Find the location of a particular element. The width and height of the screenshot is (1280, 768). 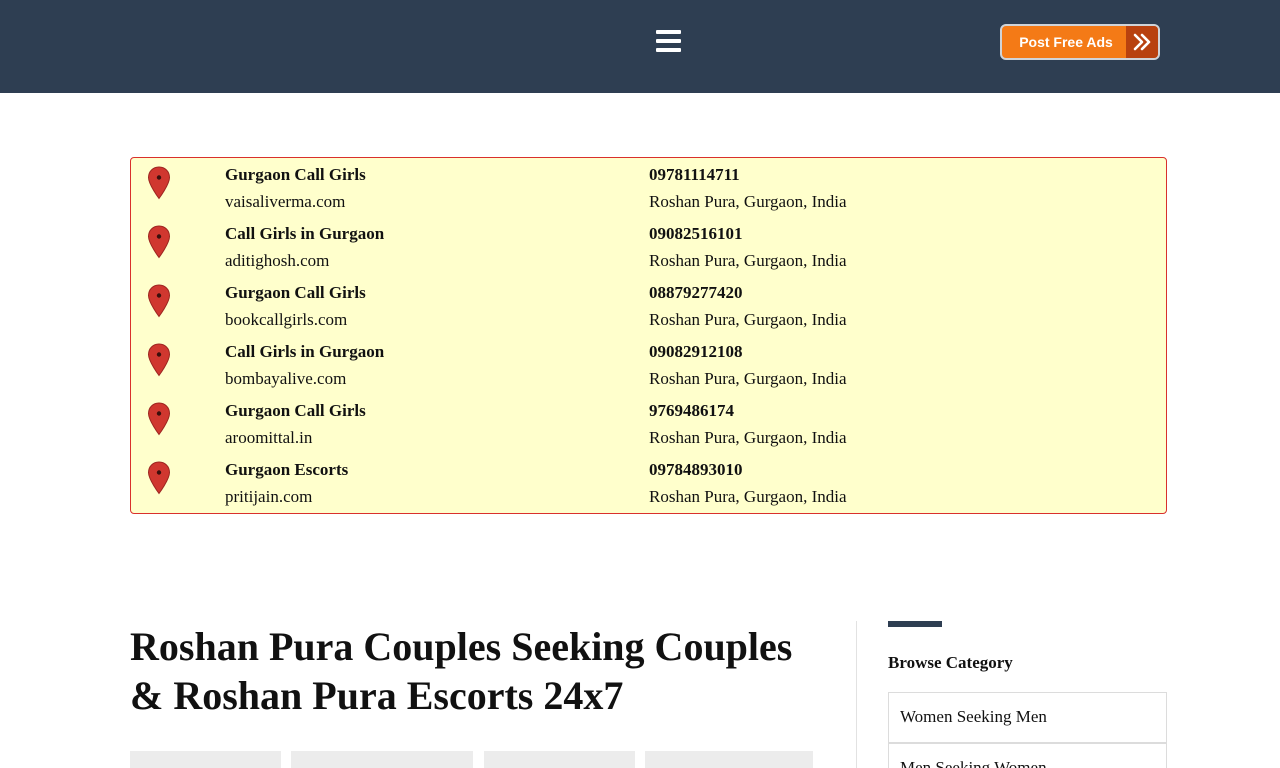

listing-site: vaisaliverma.com is located at coordinates (285, 201).